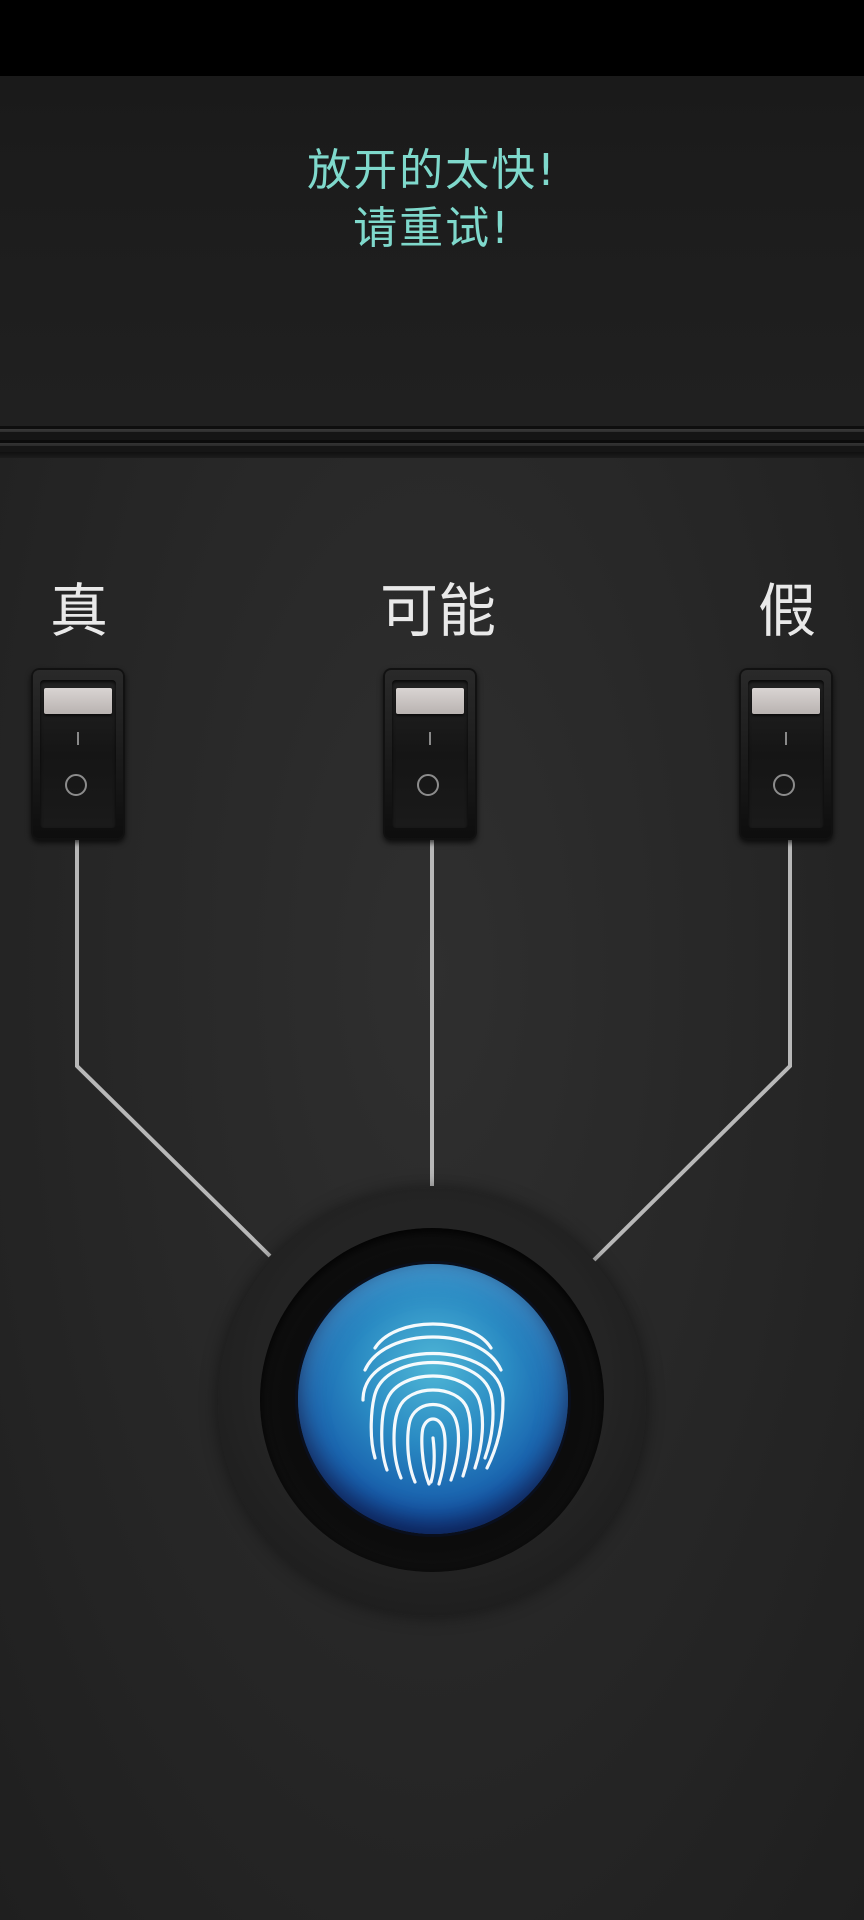 The height and width of the screenshot is (1920, 864). Describe the element at coordinates (437, 611) in the screenshot. I see `option-label-maybe: 可能` at that location.